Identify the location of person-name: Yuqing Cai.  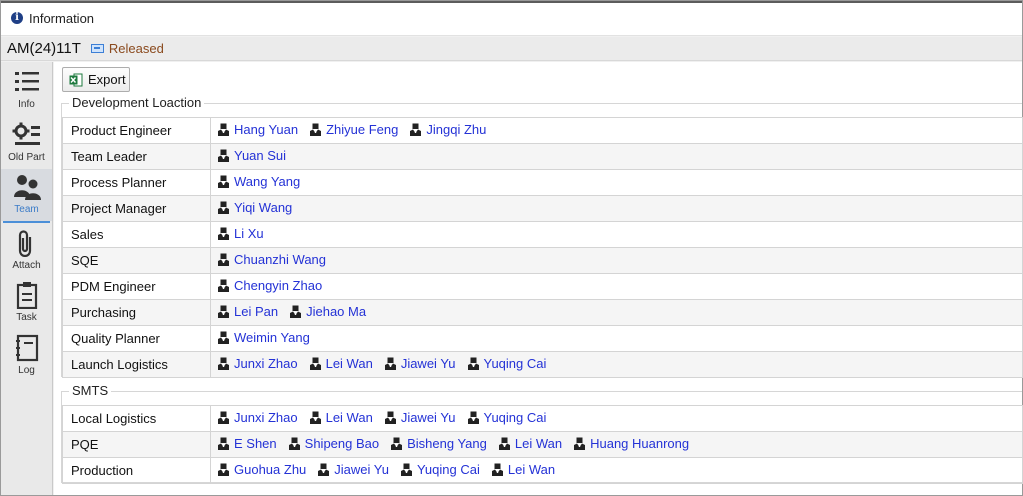
(515, 363).